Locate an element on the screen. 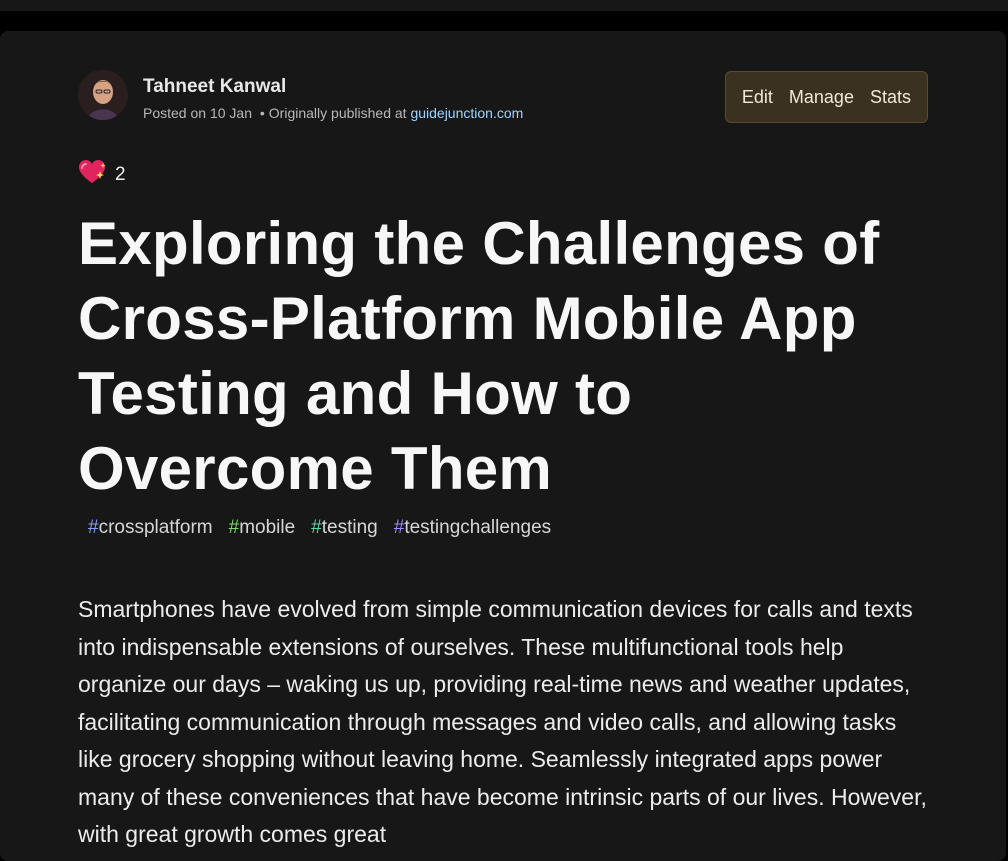 The image size is (1008, 861). tag-crossplatform: #crossplatform is located at coordinates (150, 528).